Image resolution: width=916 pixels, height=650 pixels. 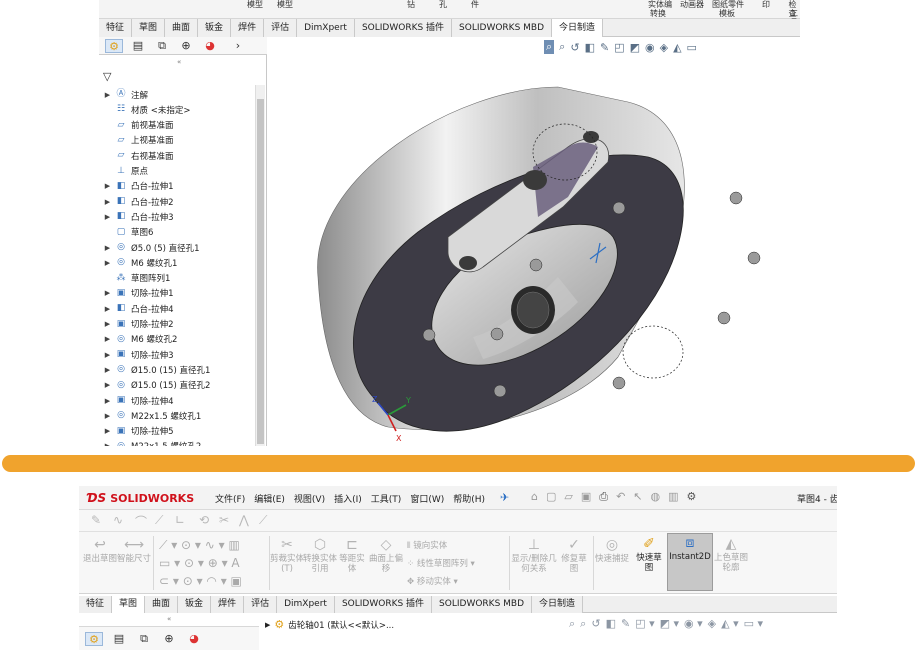 What do you see at coordinates (386, 498) in the screenshot?
I see `menu-tools: 工具(T)` at bounding box center [386, 498].